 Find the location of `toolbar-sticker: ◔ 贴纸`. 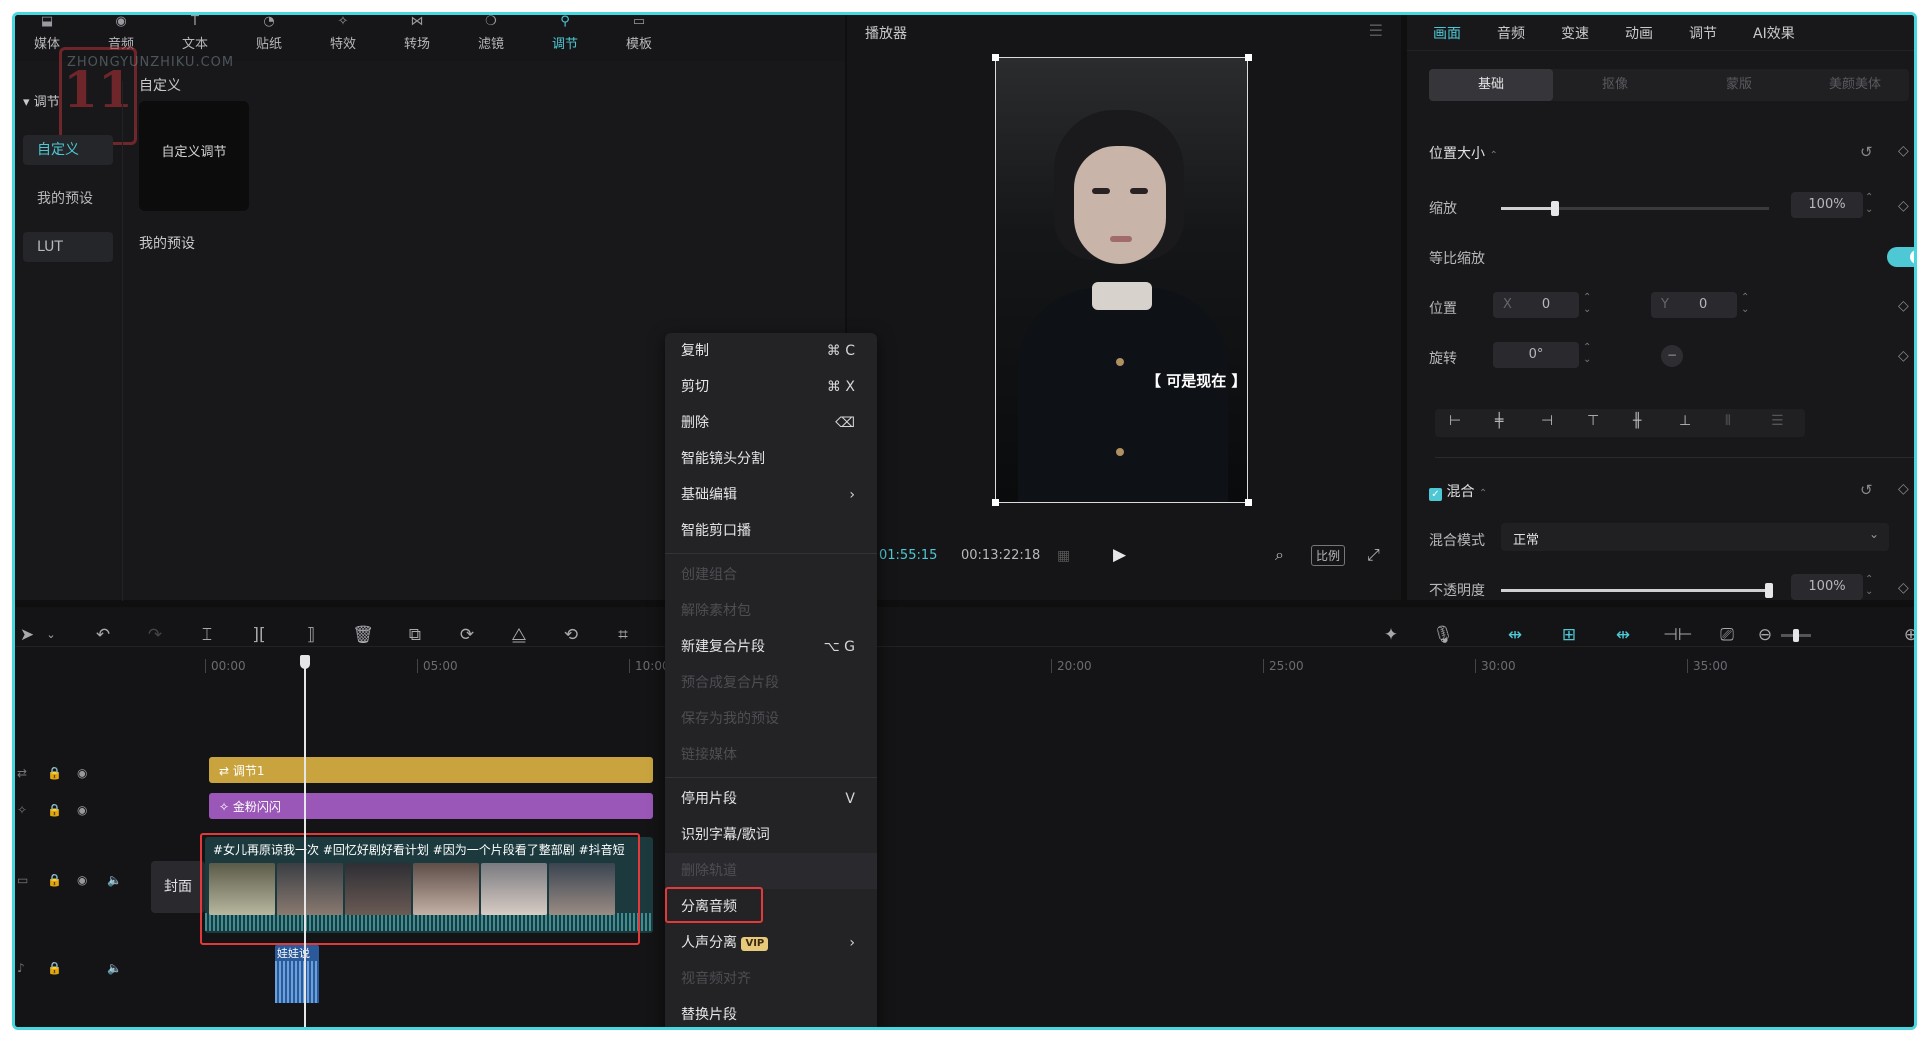

toolbar-sticker: ◔ 贴纸 is located at coordinates (269, 35).